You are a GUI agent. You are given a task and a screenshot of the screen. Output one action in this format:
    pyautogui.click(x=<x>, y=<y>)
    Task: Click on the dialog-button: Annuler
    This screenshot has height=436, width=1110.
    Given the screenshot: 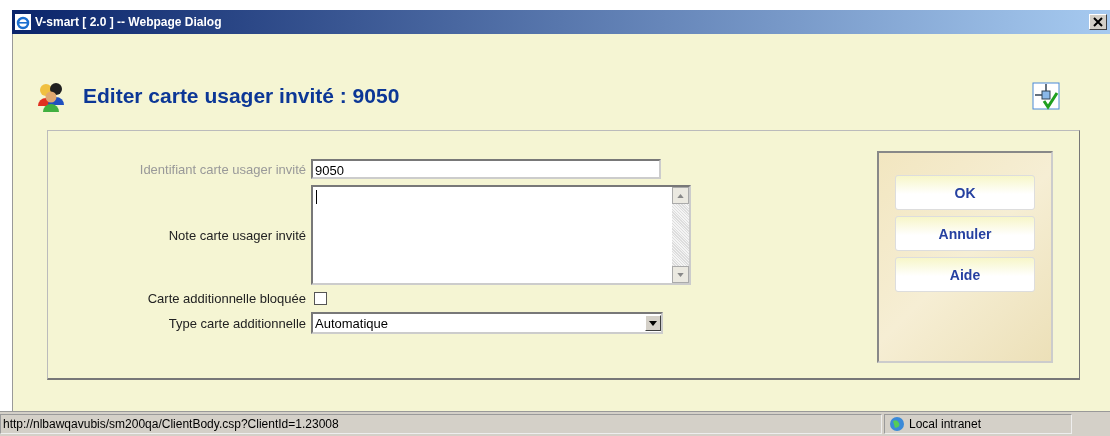 What is the action you would take?
    pyautogui.click(x=965, y=233)
    